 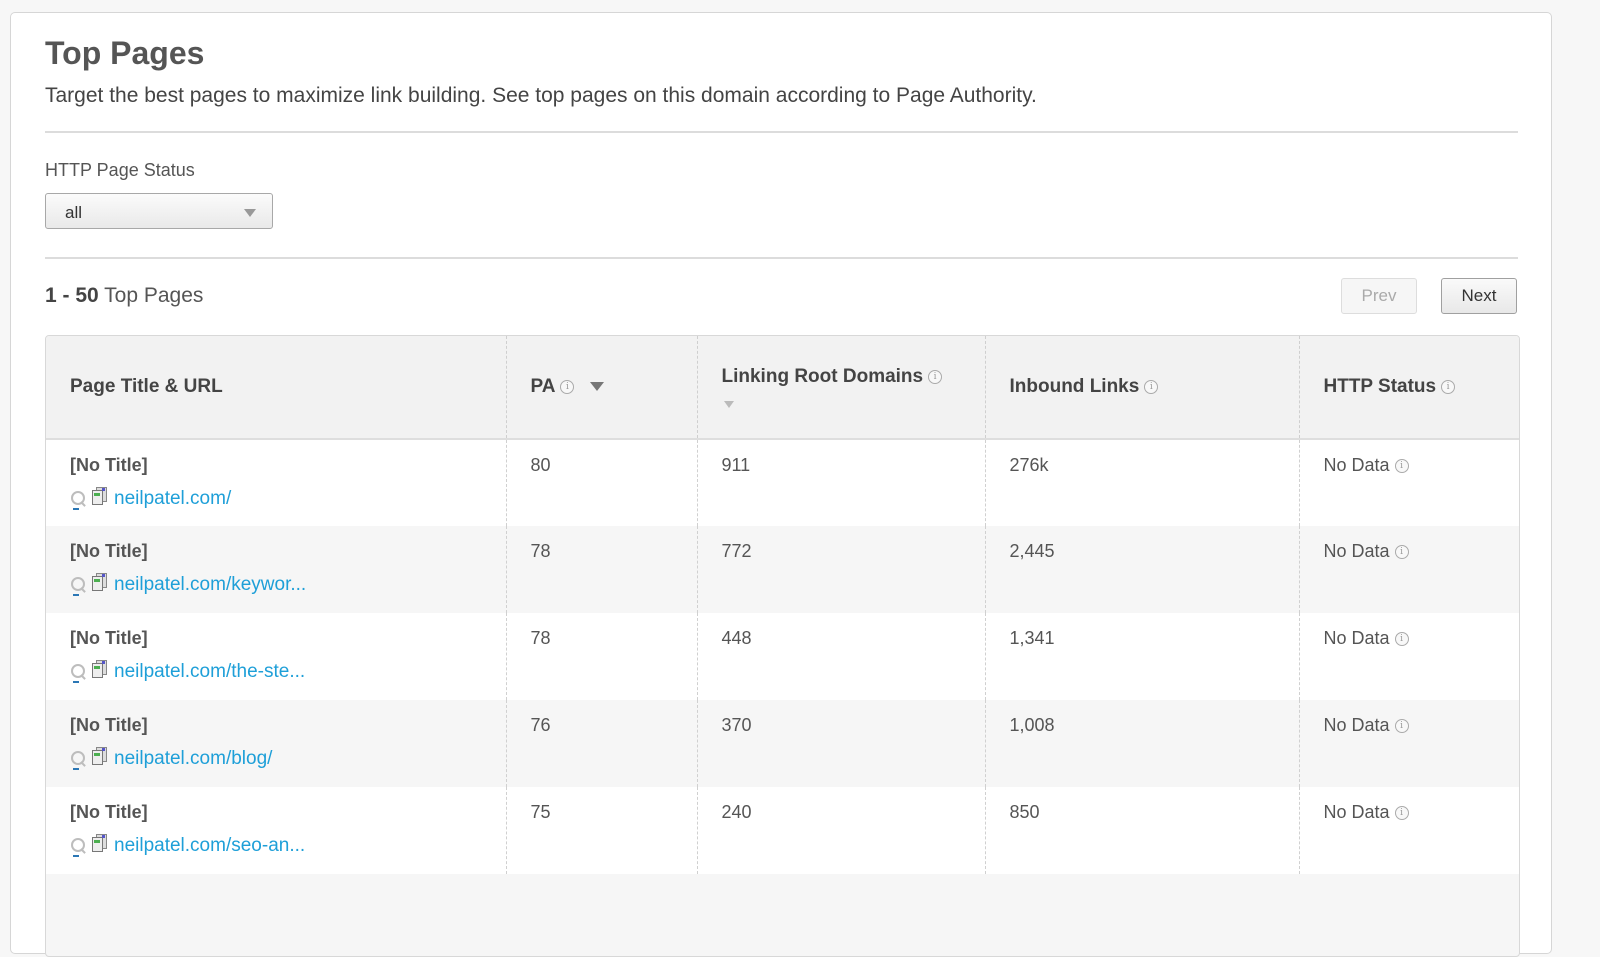 I want to click on http-status-filter-label: HTTP Page Status, so click(x=120, y=170).